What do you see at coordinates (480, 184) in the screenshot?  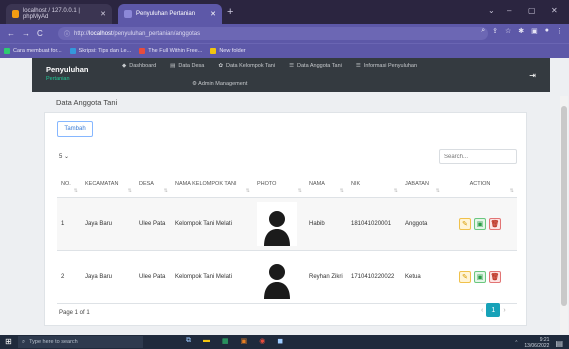 I see `col-header: ACTION ⇅` at bounding box center [480, 184].